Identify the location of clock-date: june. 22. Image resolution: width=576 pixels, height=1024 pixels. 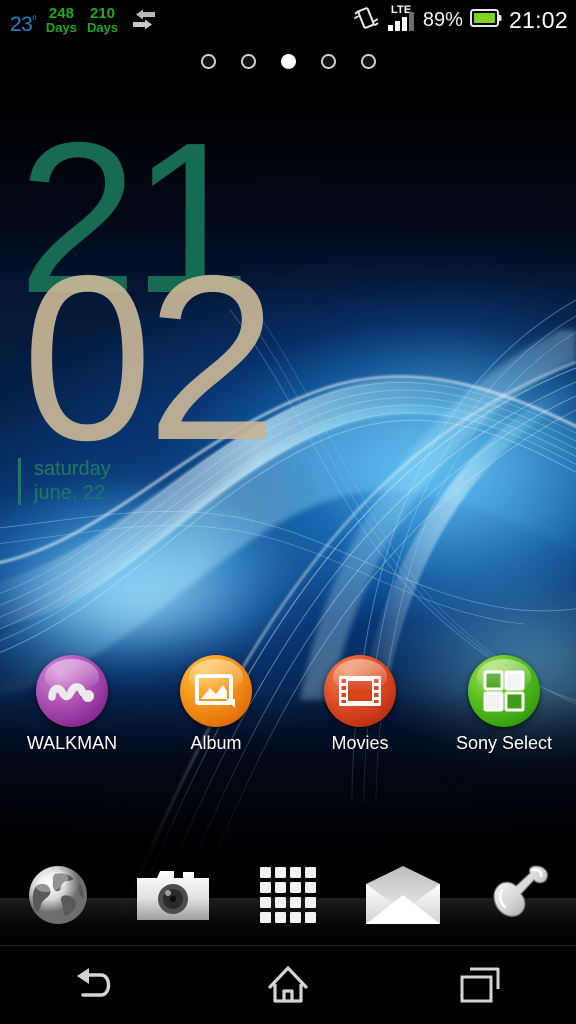
(70, 492).